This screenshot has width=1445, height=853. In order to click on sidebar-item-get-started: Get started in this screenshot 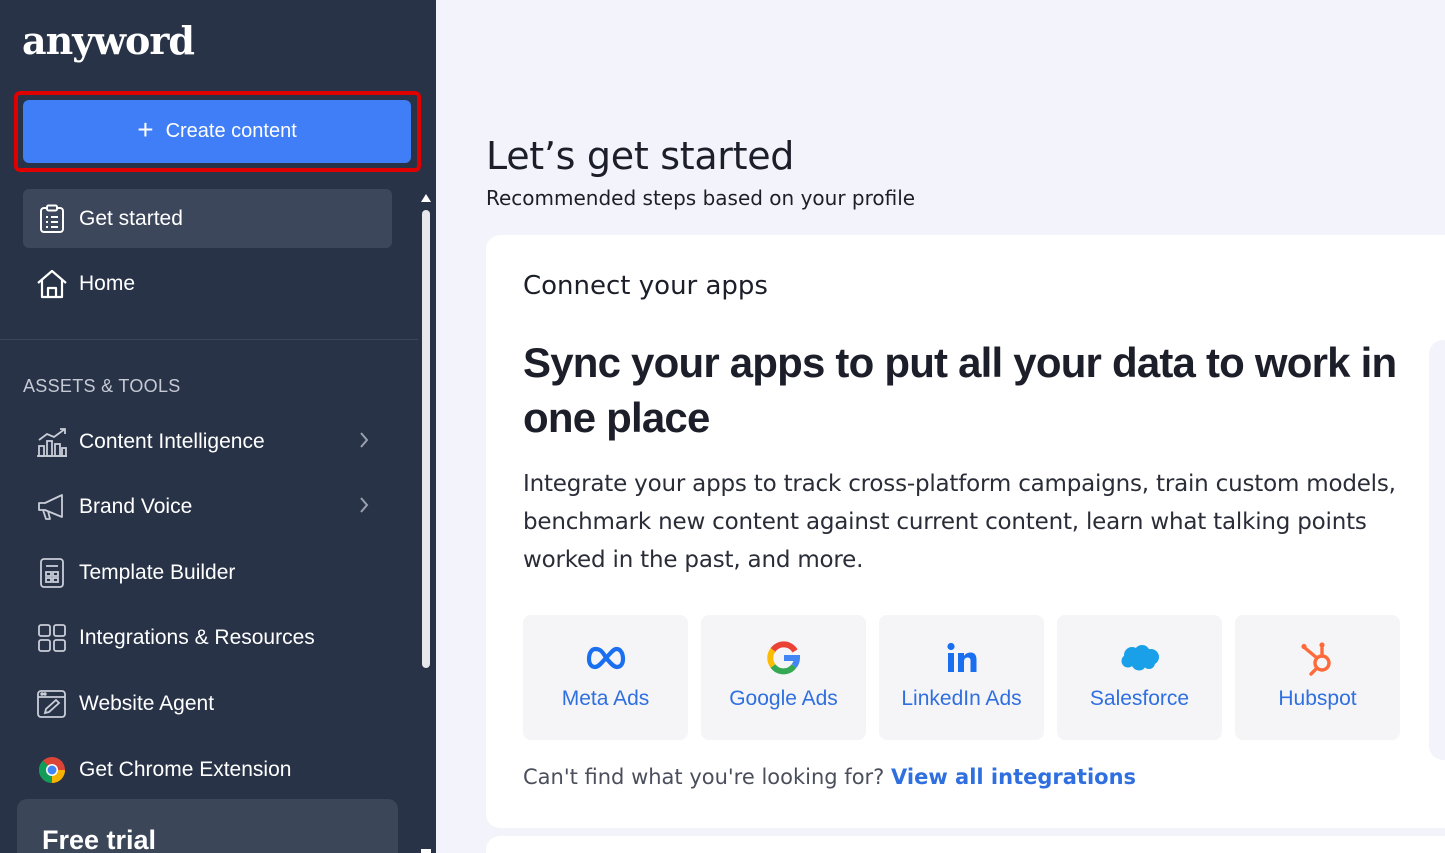, I will do `click(207, 218)`.